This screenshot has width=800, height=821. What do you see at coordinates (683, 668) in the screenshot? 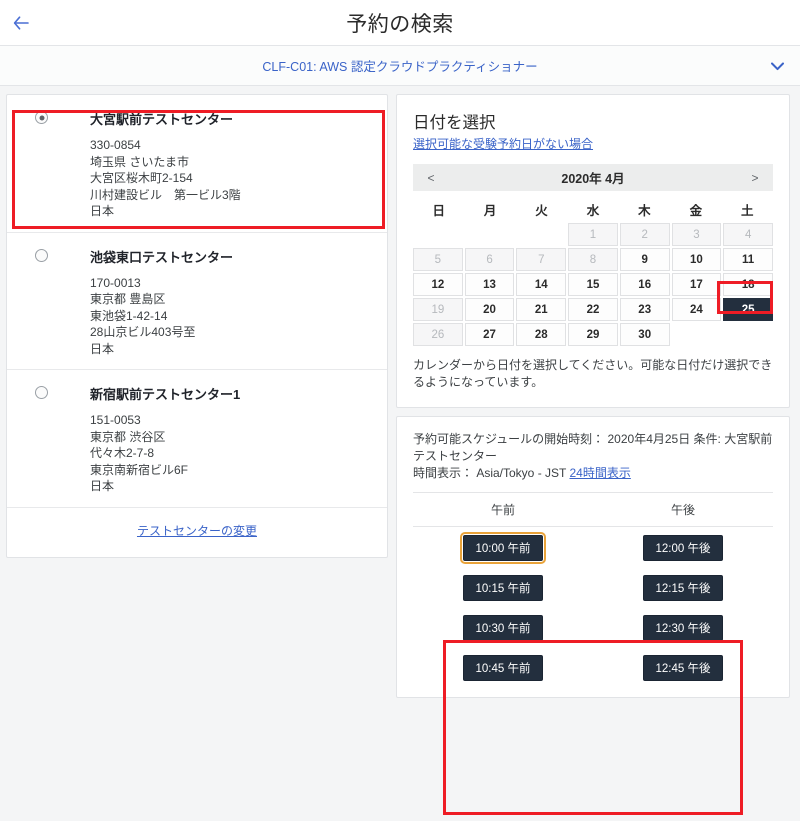
I see `time-slot-button: 12:45 午後` at bounding box center [683, 668].